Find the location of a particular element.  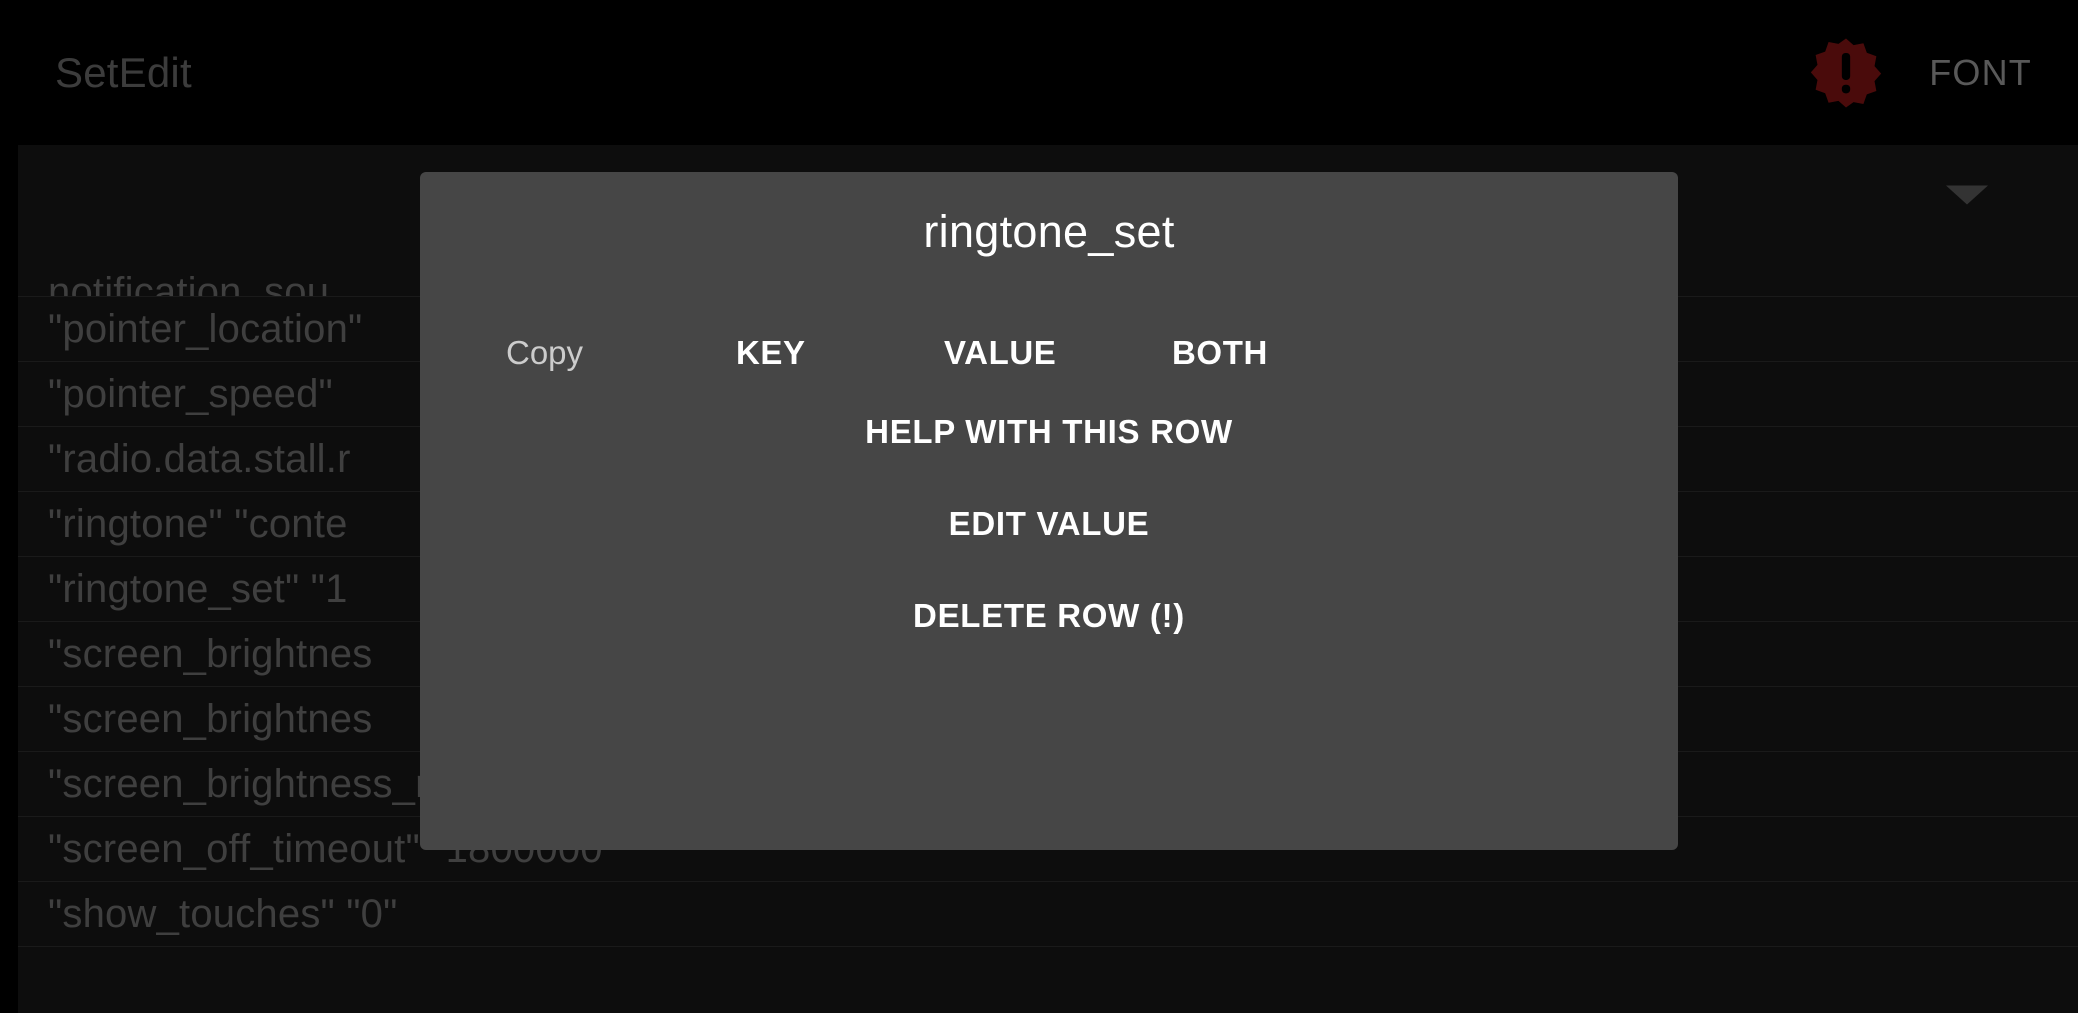

edit-value-button: EDIT VALUE is located at coordinates (1049, 524).